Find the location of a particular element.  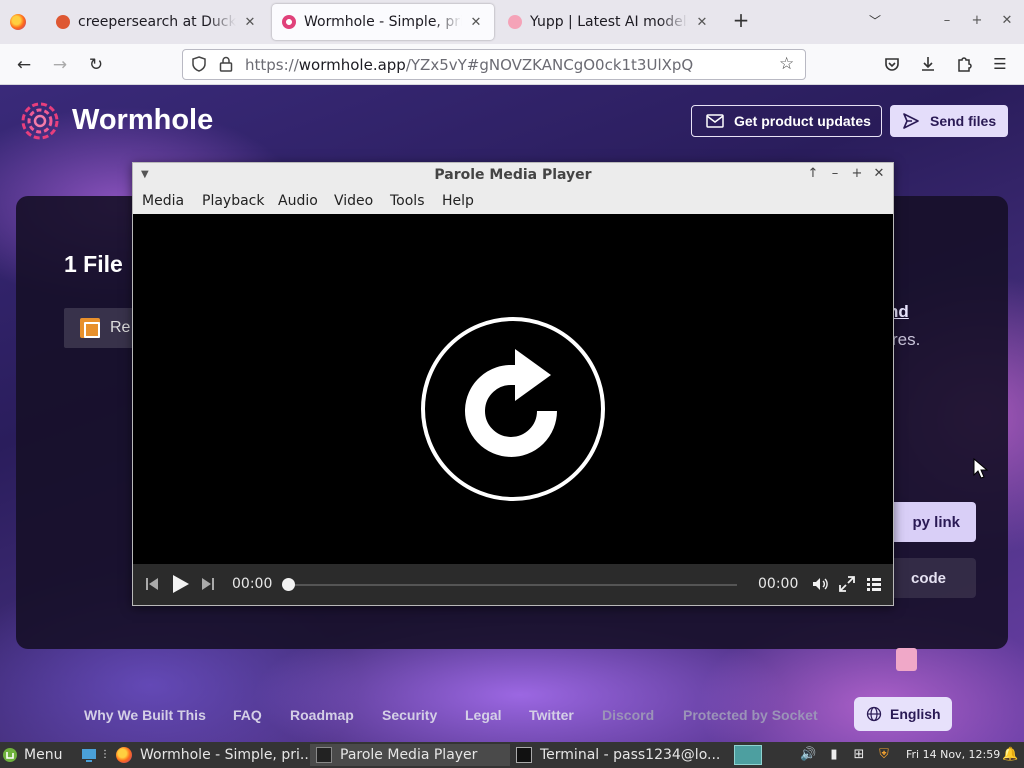

hamburger-menu-icon: ☰ is located at coordinates (1000, 64).